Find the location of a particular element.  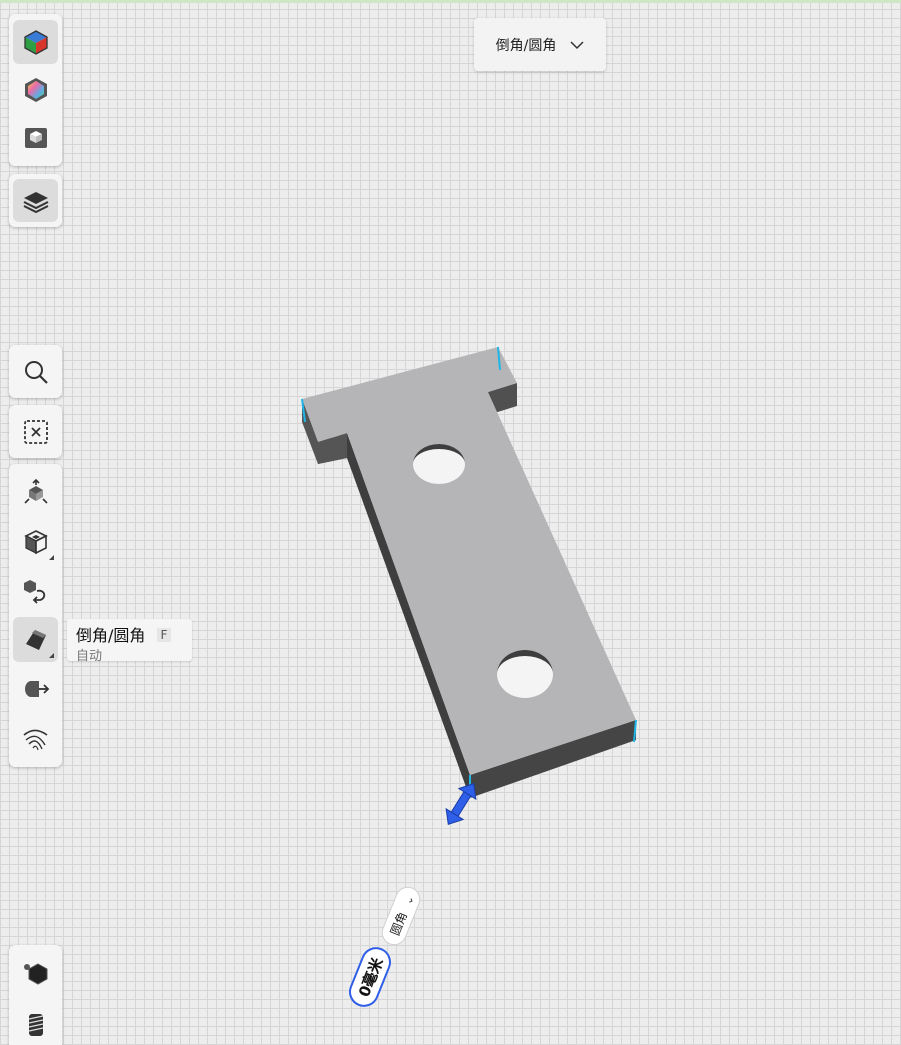

rotate-copy-icon is located at coordinates (34, 591).